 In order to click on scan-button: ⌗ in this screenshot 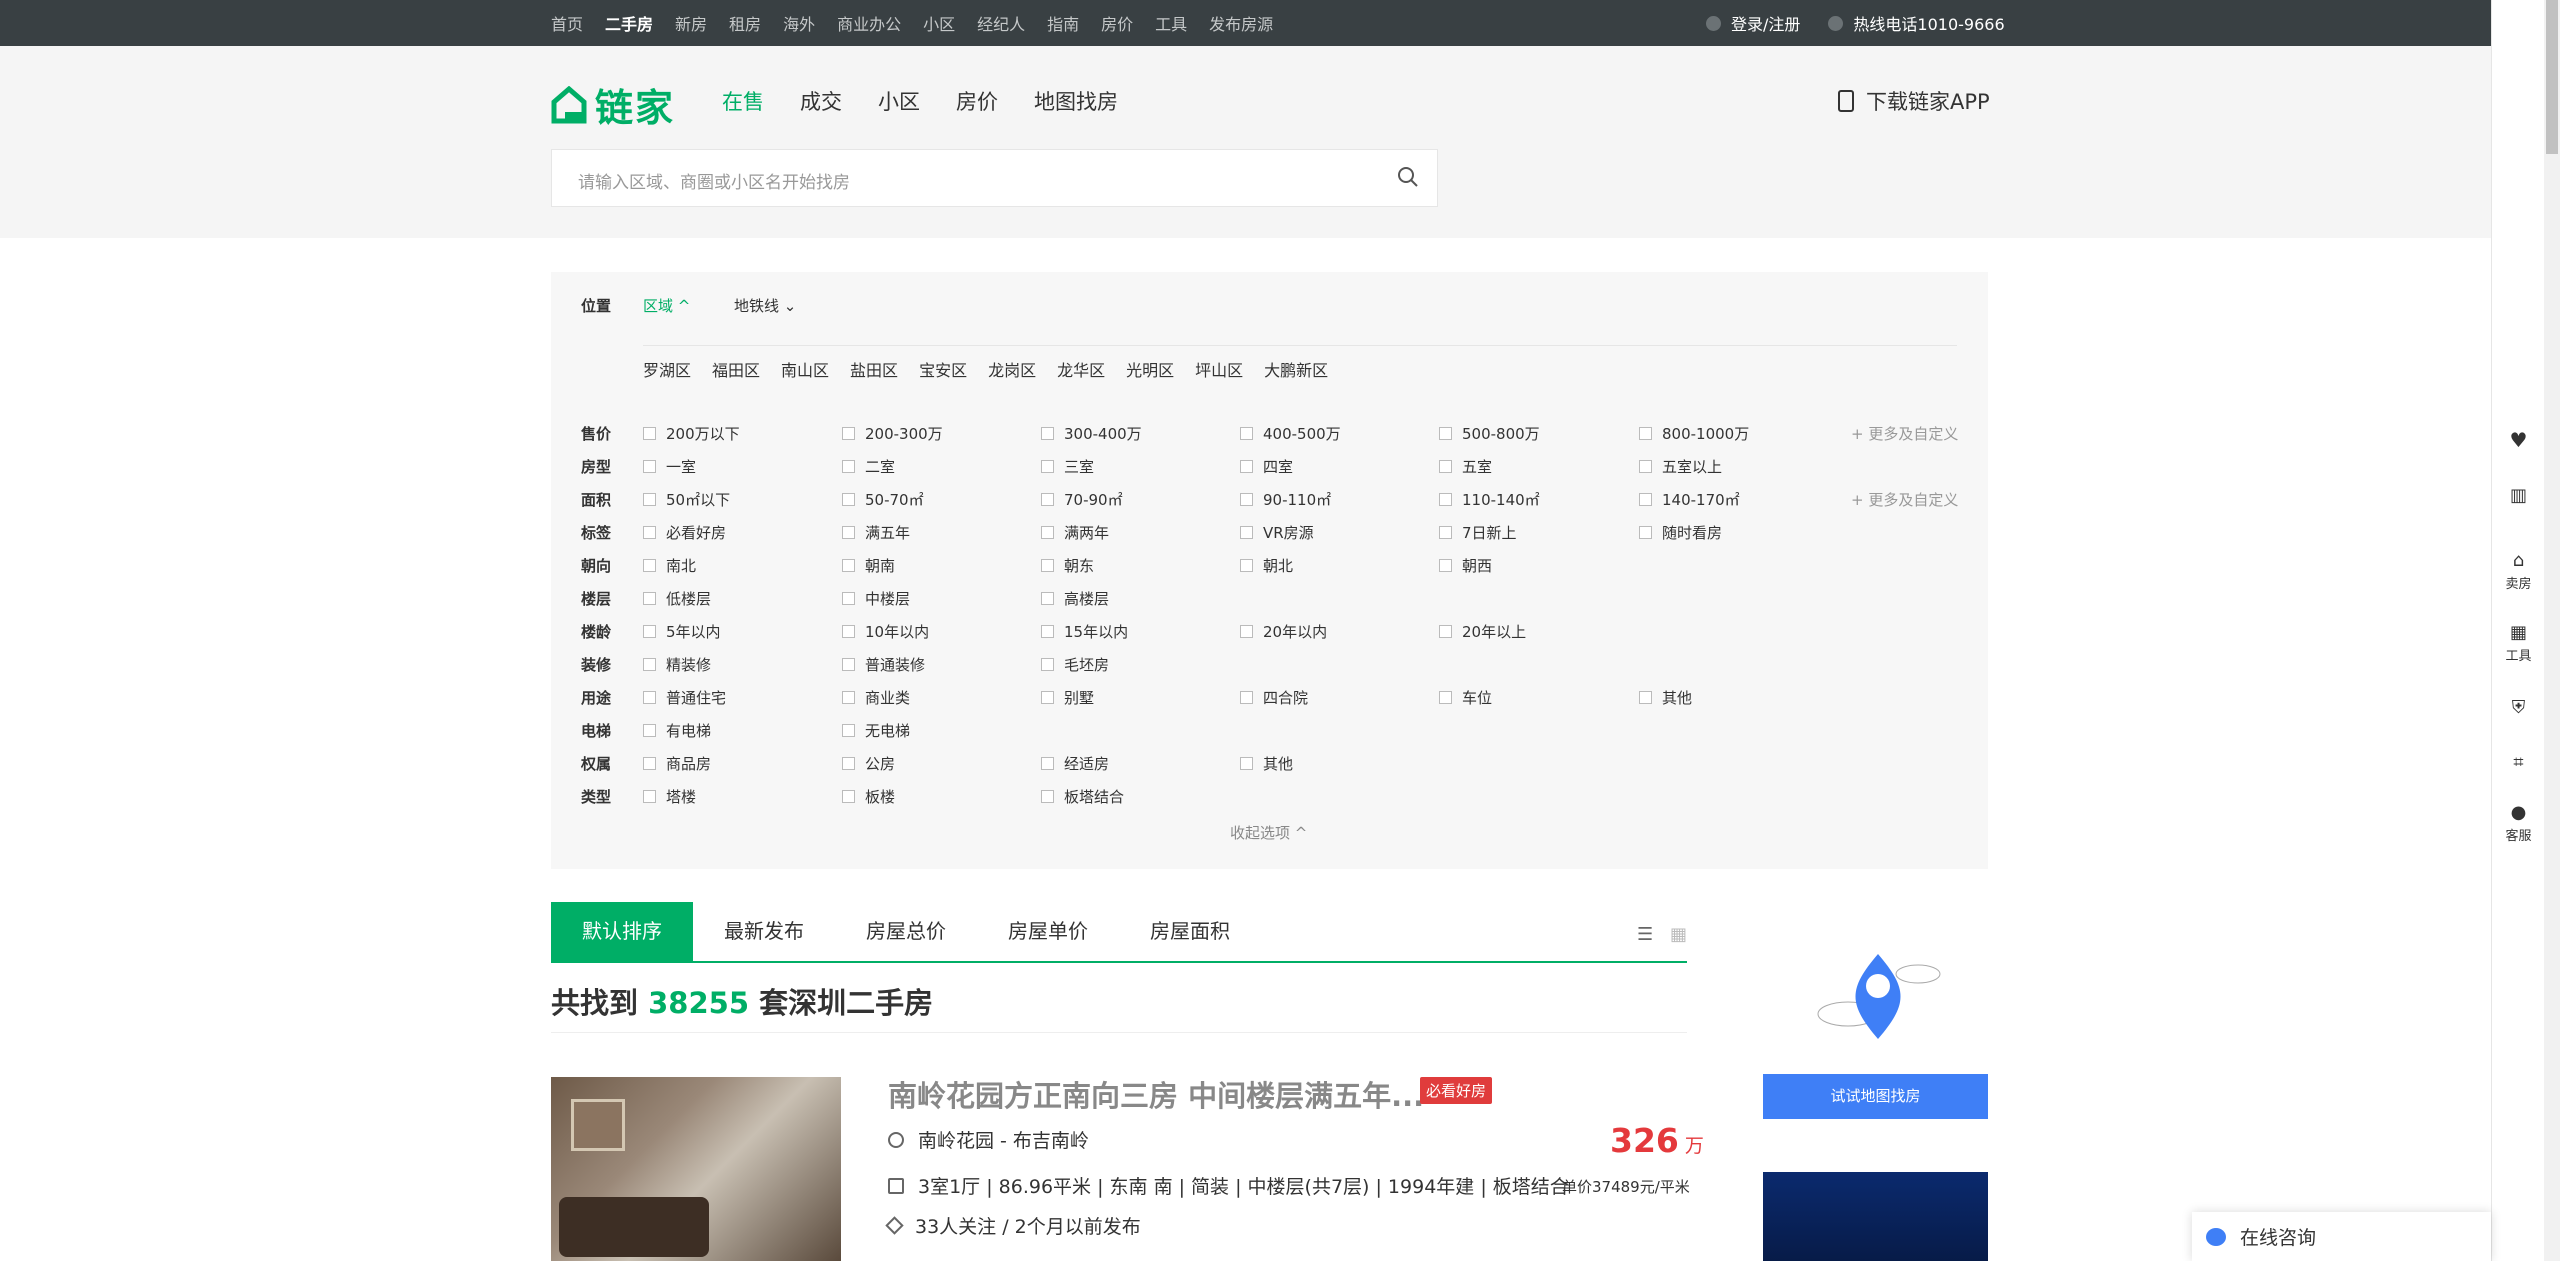, I will do `click(2518, 763)`.